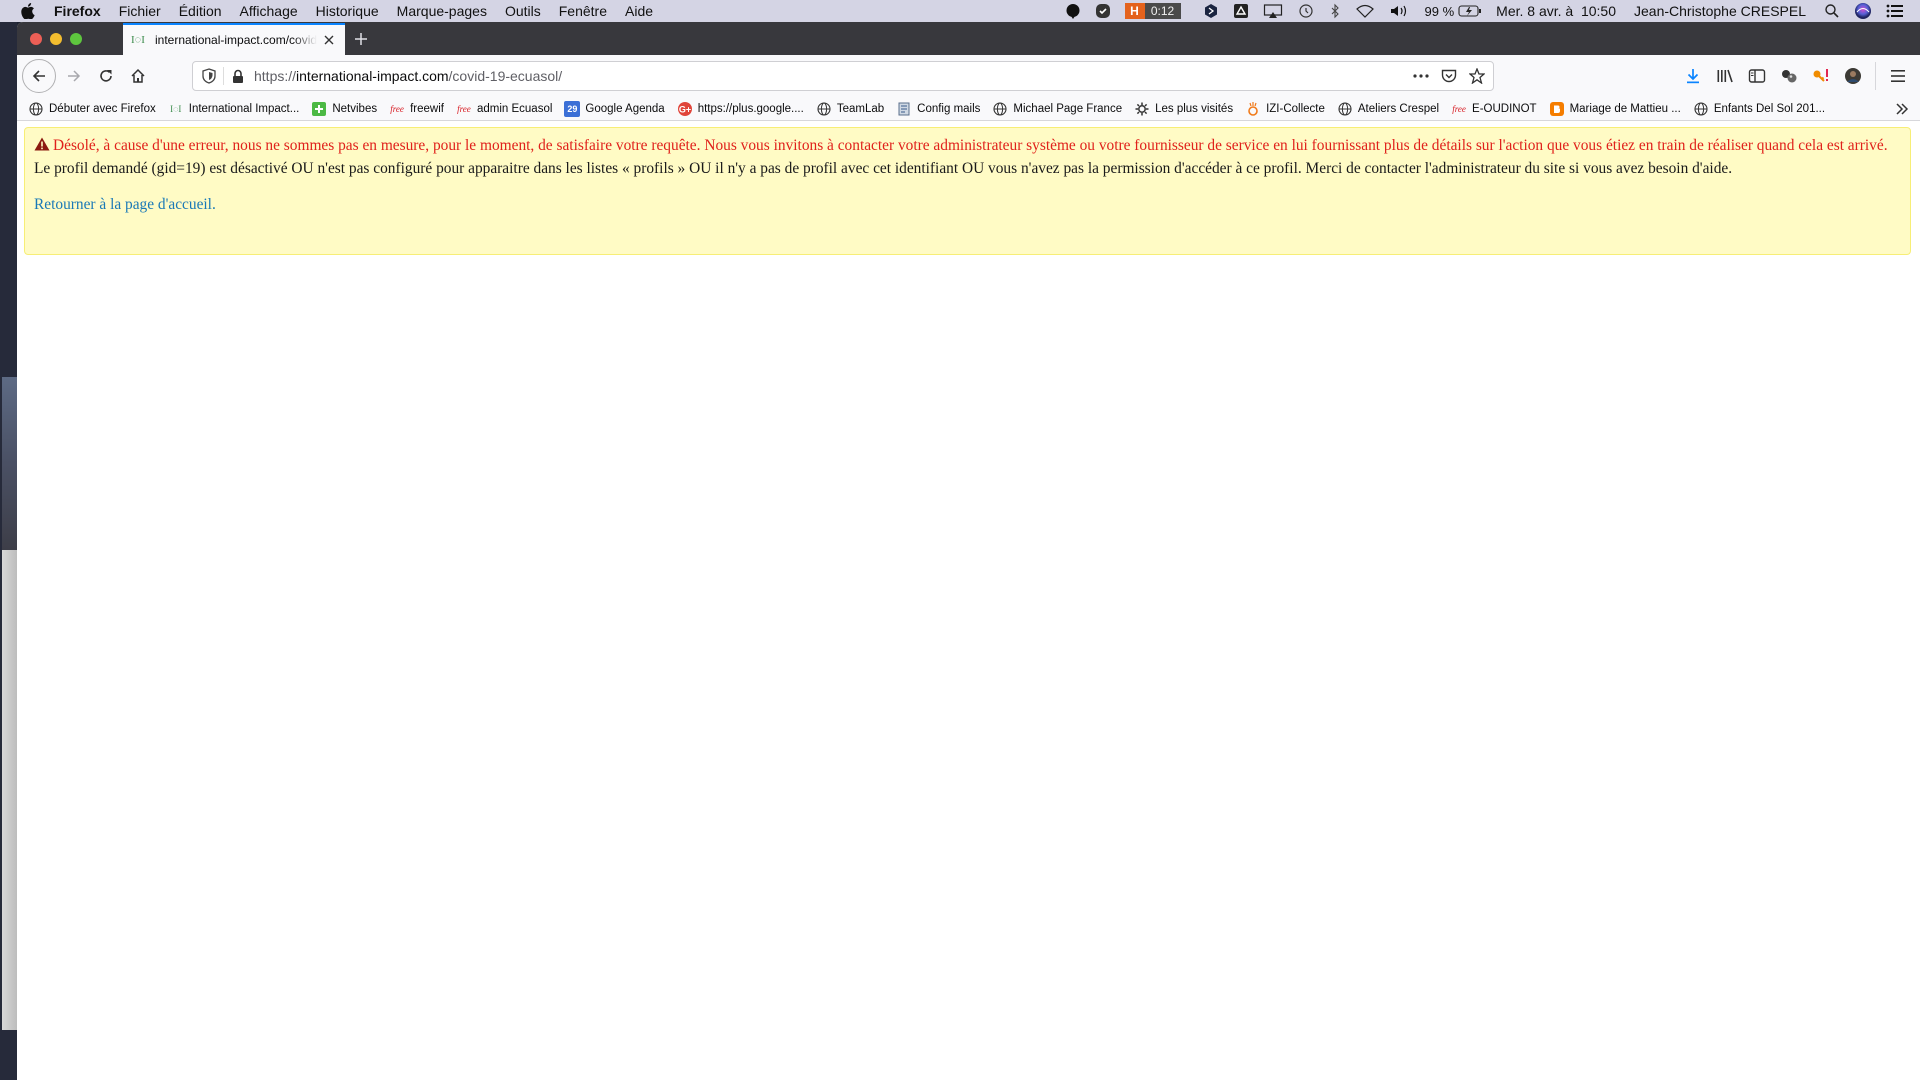 The width and height of the screenshot is (1920, 1080). I want to click on menu-fenetre: Fenêtre, so click(583, 11).